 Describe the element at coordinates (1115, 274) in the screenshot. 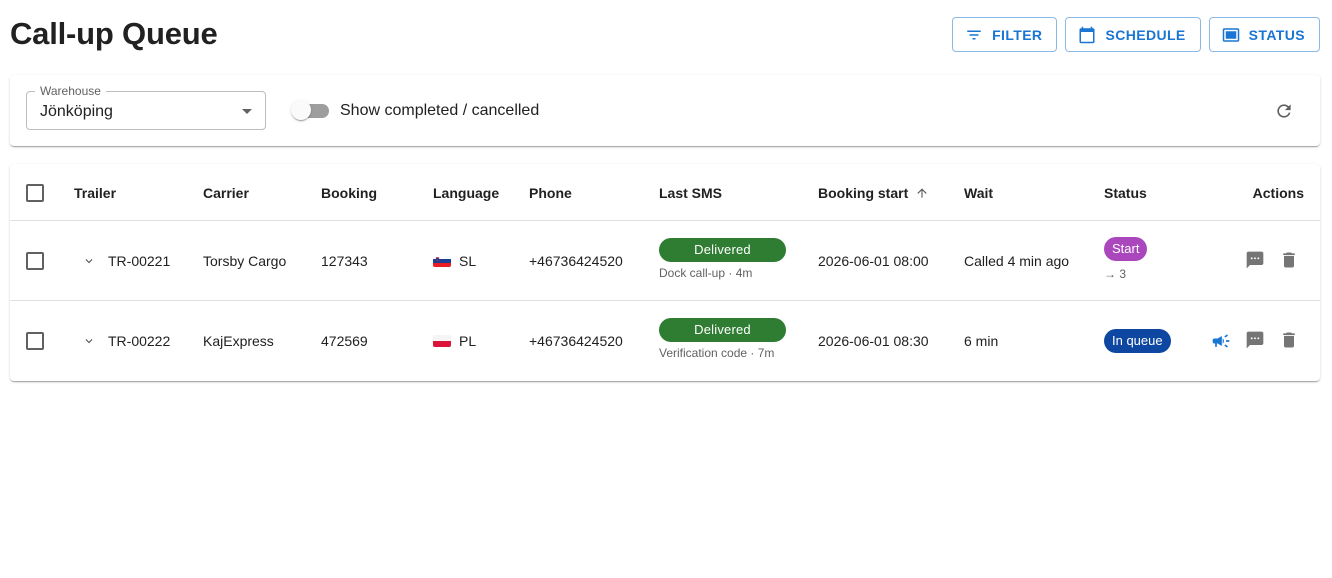

I see `status-detail: → 3` at that location.